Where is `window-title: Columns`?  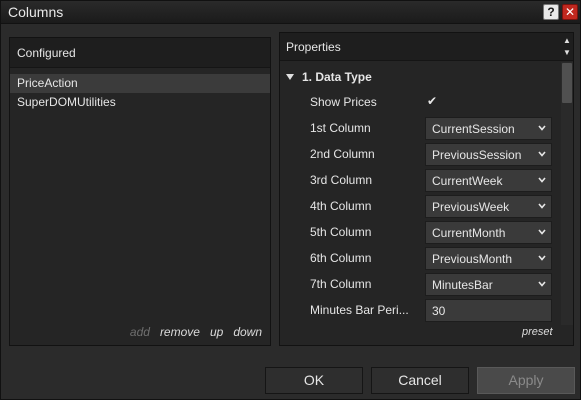
window-title: Columns is located at coordinates (36, 12).